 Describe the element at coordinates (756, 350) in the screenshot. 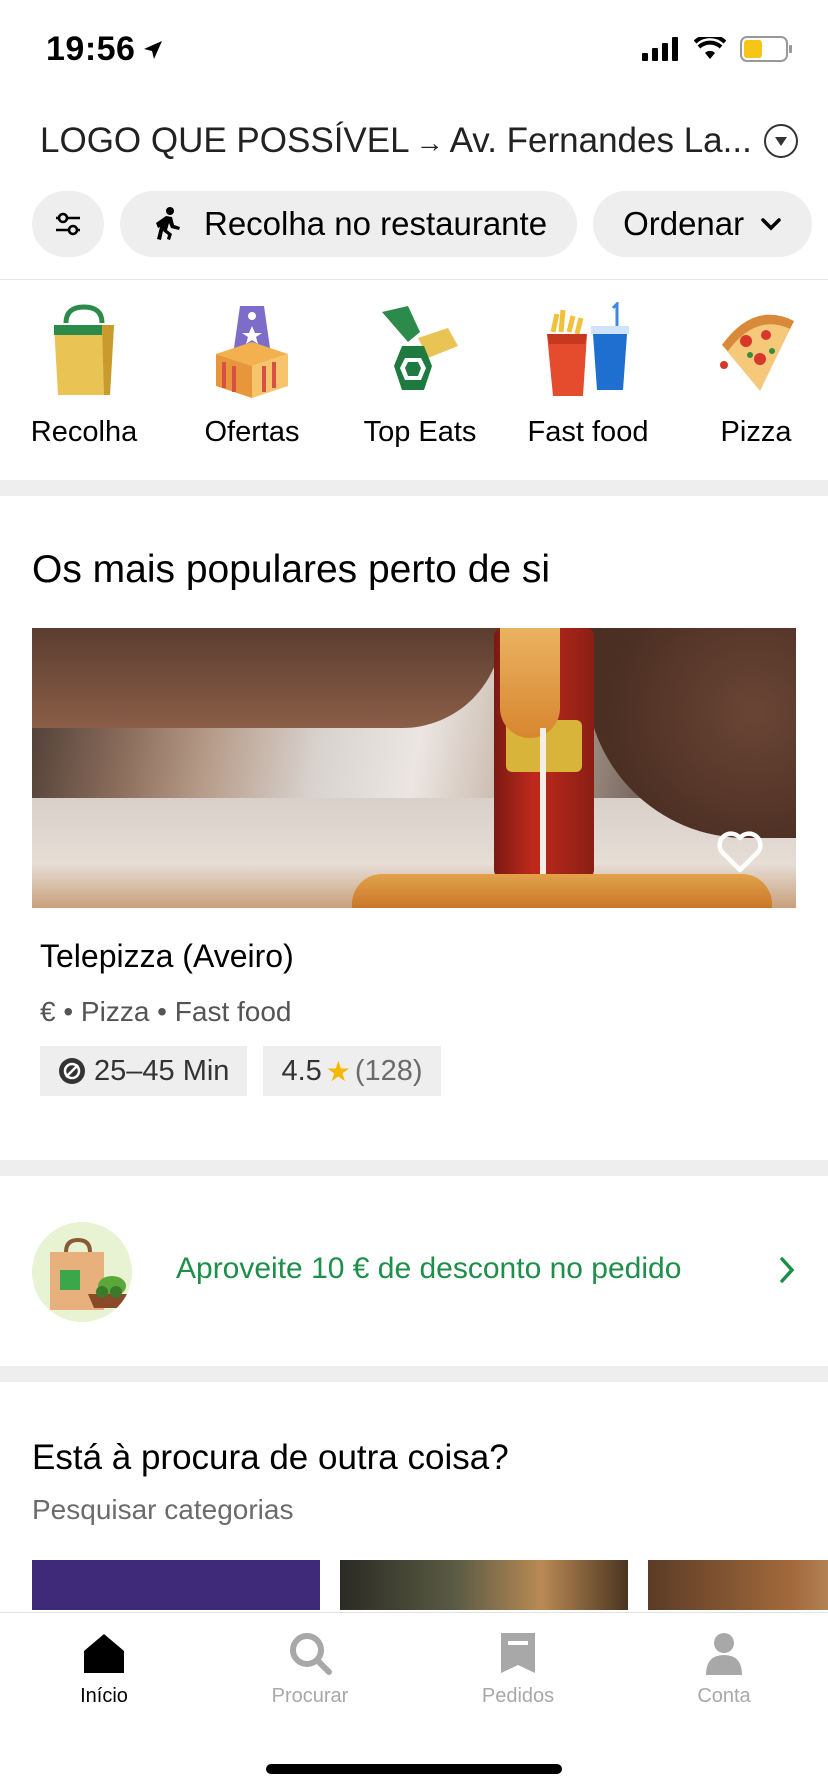

I see `pizza-icon` at that location.